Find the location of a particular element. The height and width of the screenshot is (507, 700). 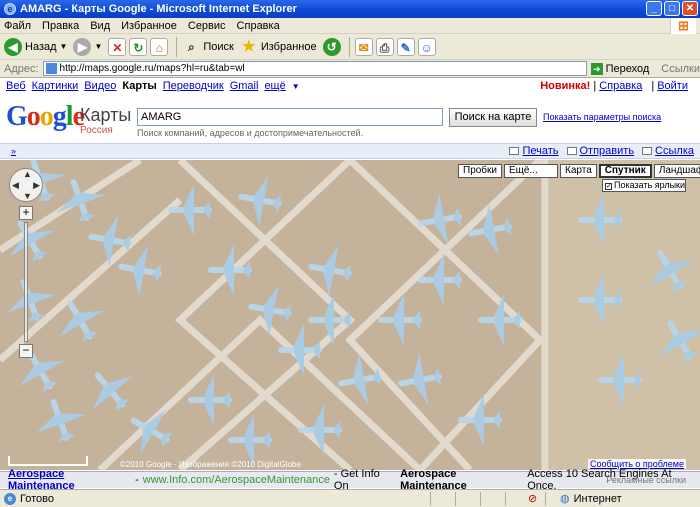

new-badge: Новинка! is located at coordinates (565, 86).